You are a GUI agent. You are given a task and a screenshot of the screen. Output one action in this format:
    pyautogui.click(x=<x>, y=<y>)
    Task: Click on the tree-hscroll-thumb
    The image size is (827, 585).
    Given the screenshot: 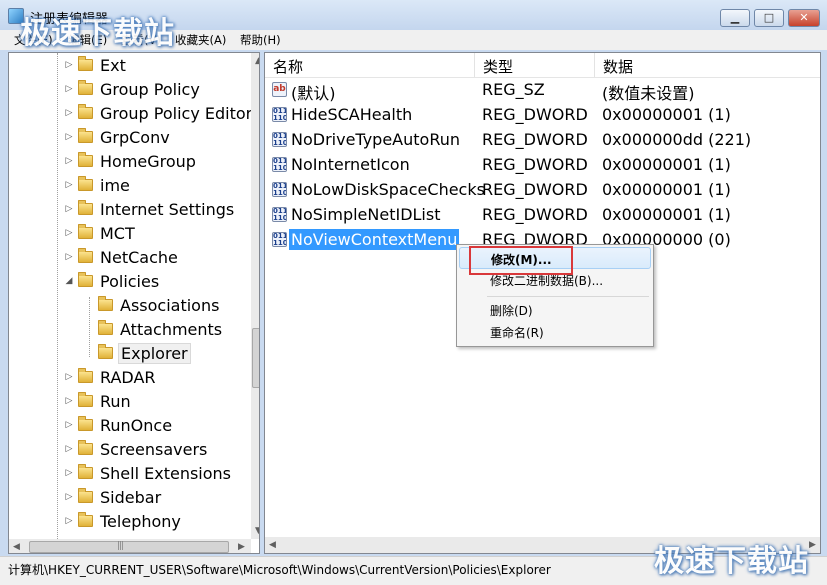 What is the action you would take?
    pyautogui.click(x=129, y=547)
    